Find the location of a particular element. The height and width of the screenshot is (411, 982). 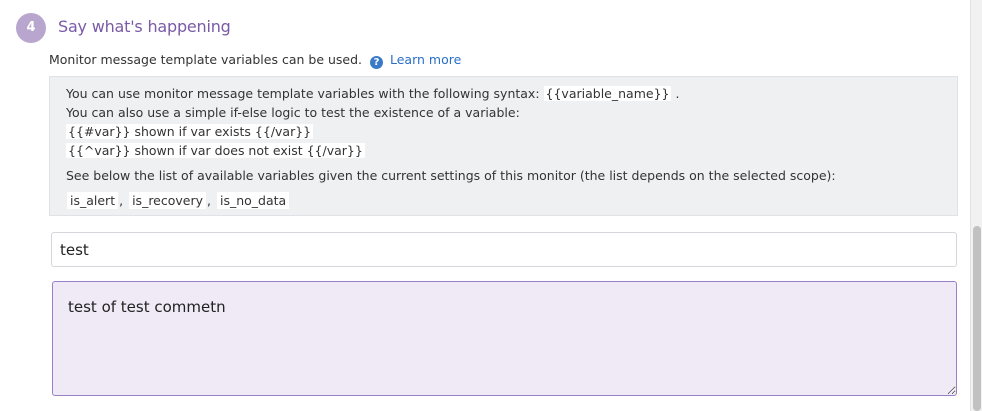

step-number-badge: 4 is located at coordinates (31, 28).